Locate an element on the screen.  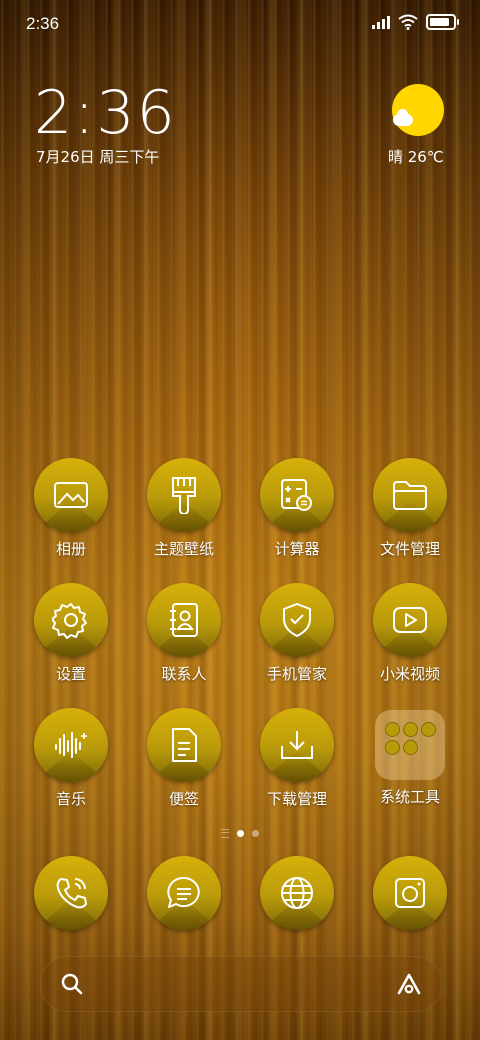
message-icon is located at coordinates (184, 893).